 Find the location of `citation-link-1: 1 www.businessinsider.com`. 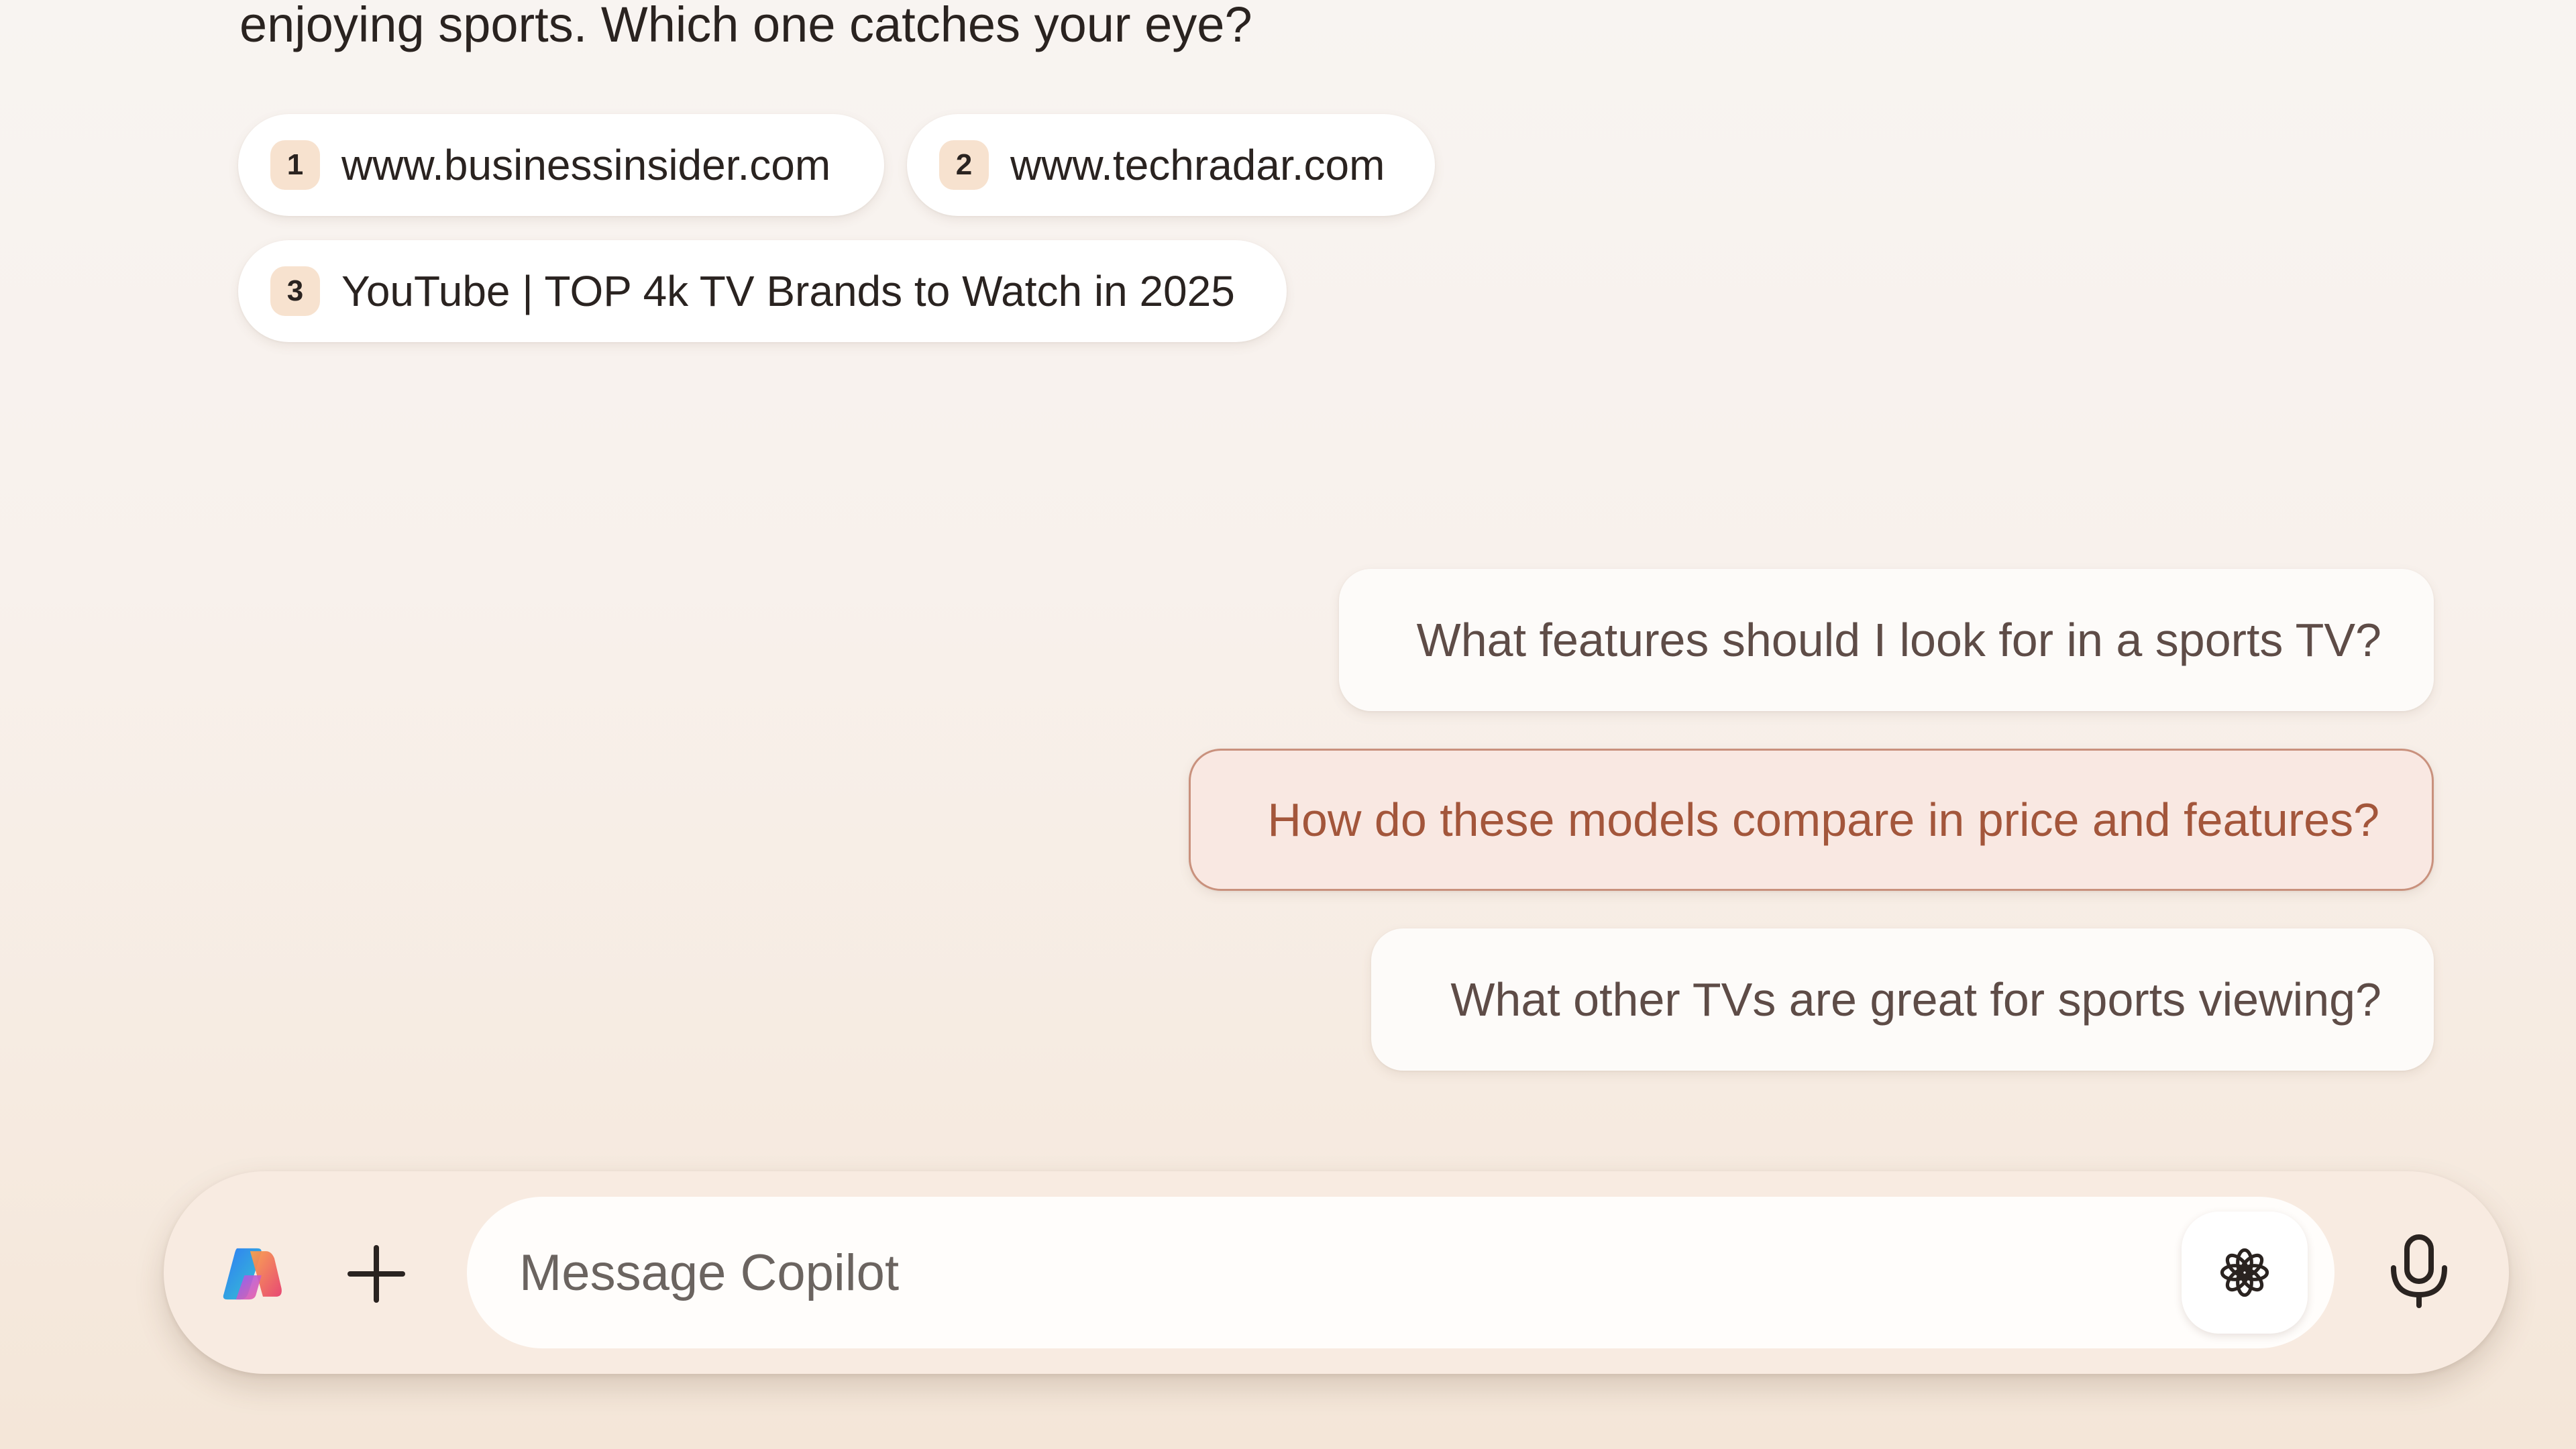

citation-link-1: 1 www.businessinsider.com is located at coordinates (561, 165).